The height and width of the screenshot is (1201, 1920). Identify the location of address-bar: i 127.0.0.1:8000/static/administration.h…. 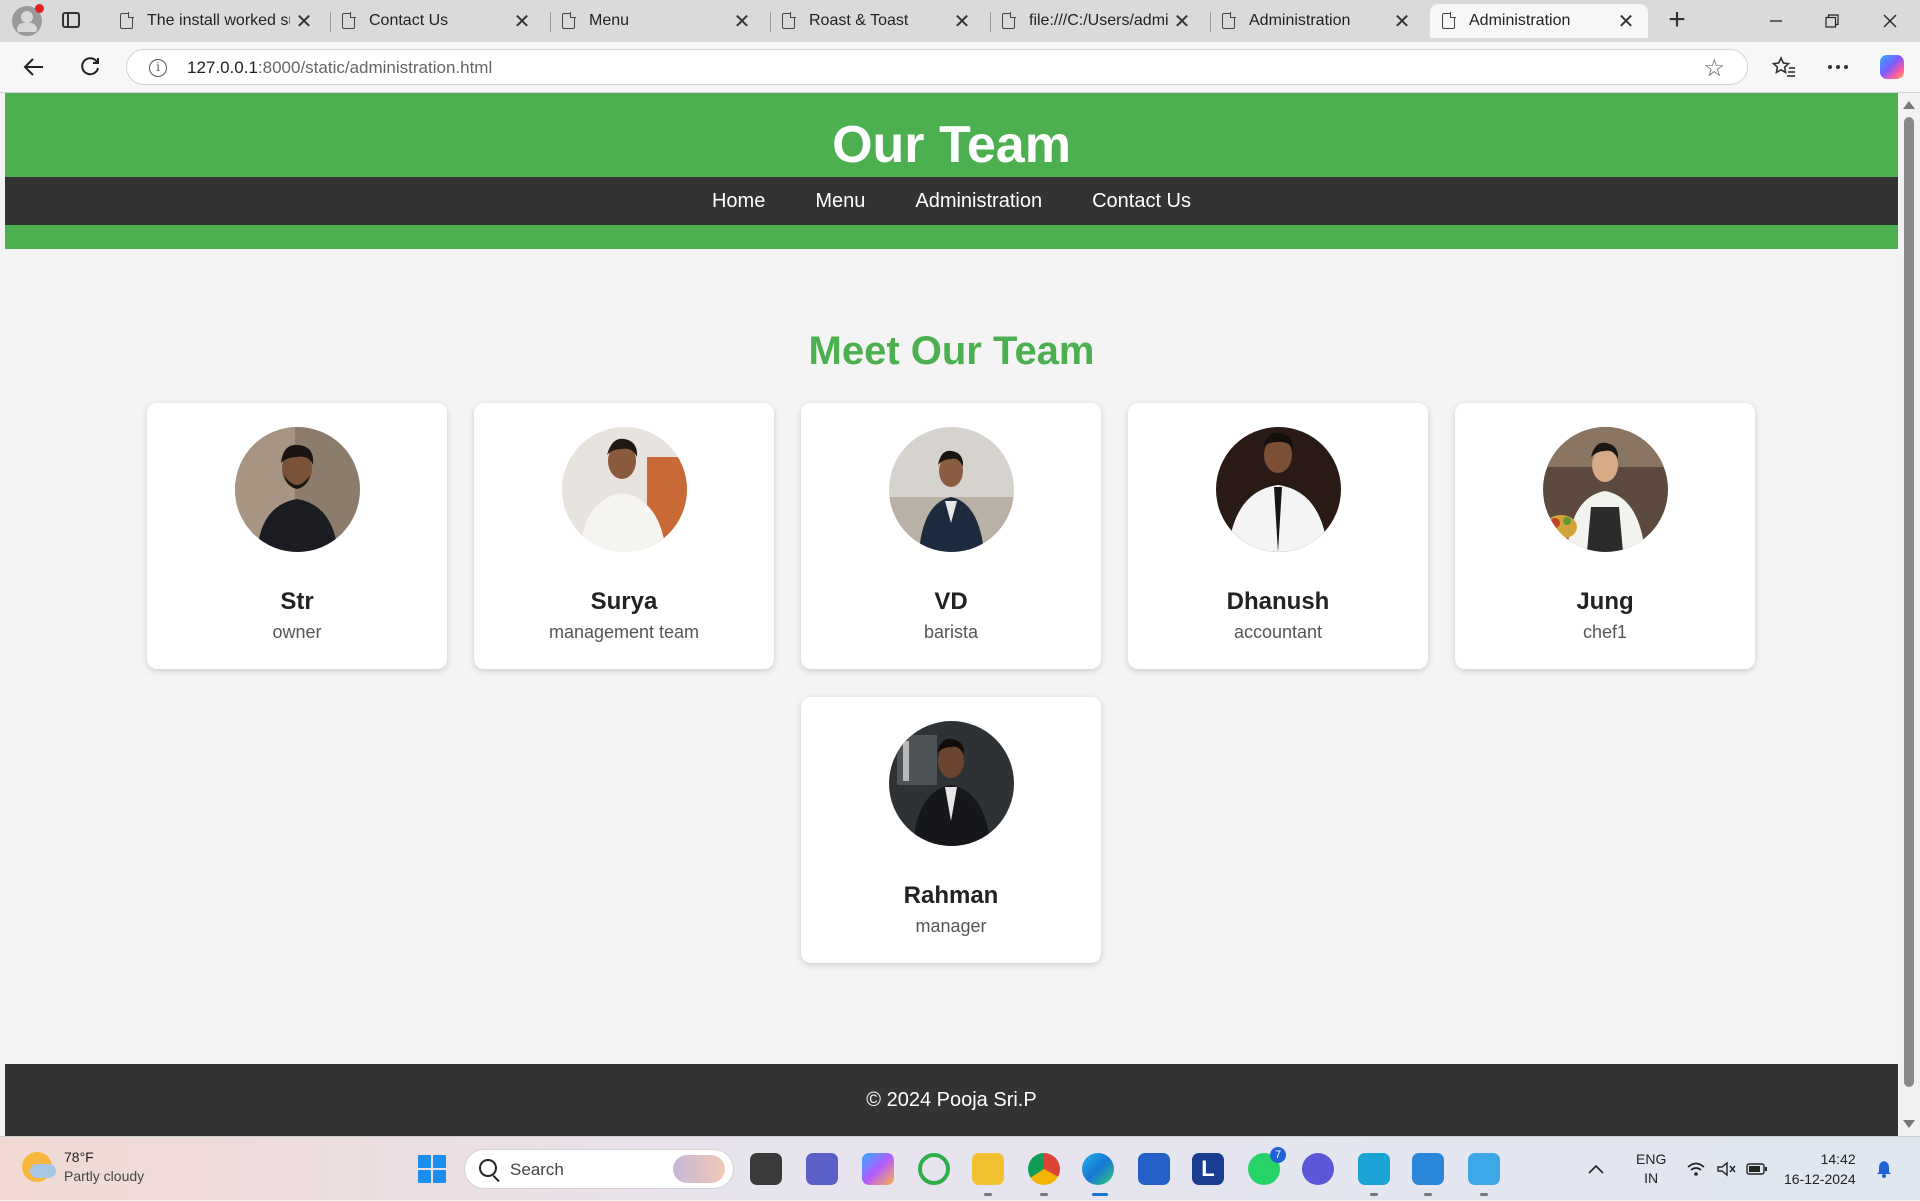
(937, 67).